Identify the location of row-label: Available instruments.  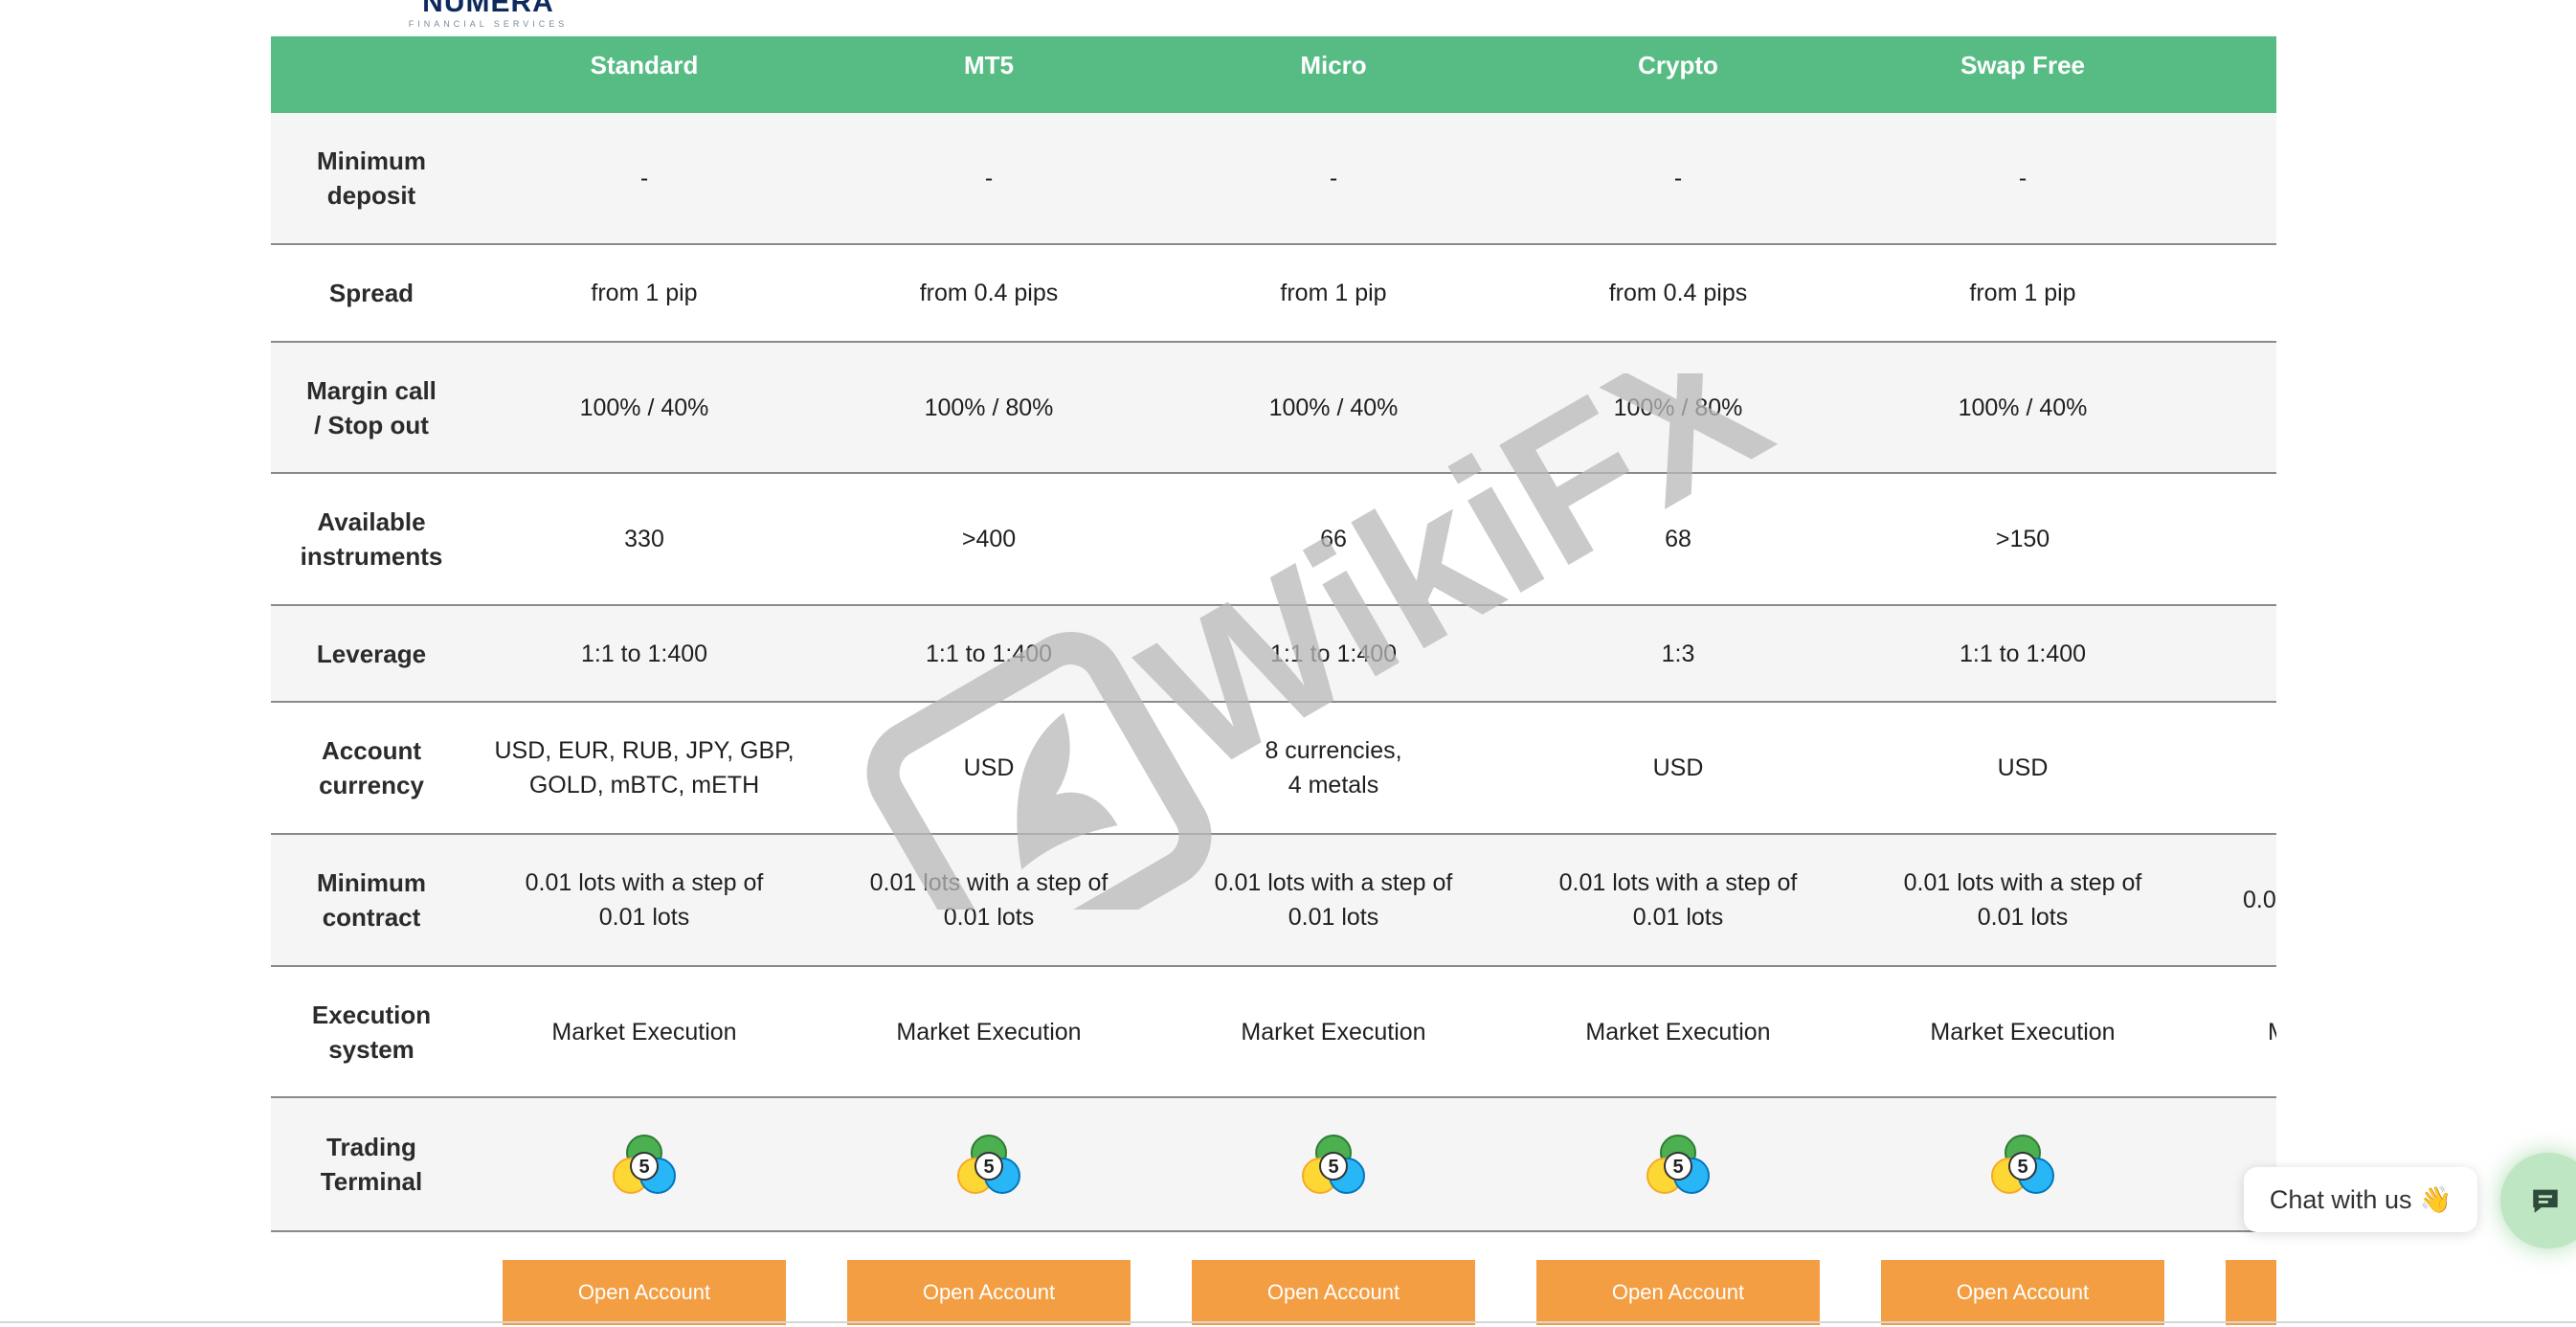
(372, 539).